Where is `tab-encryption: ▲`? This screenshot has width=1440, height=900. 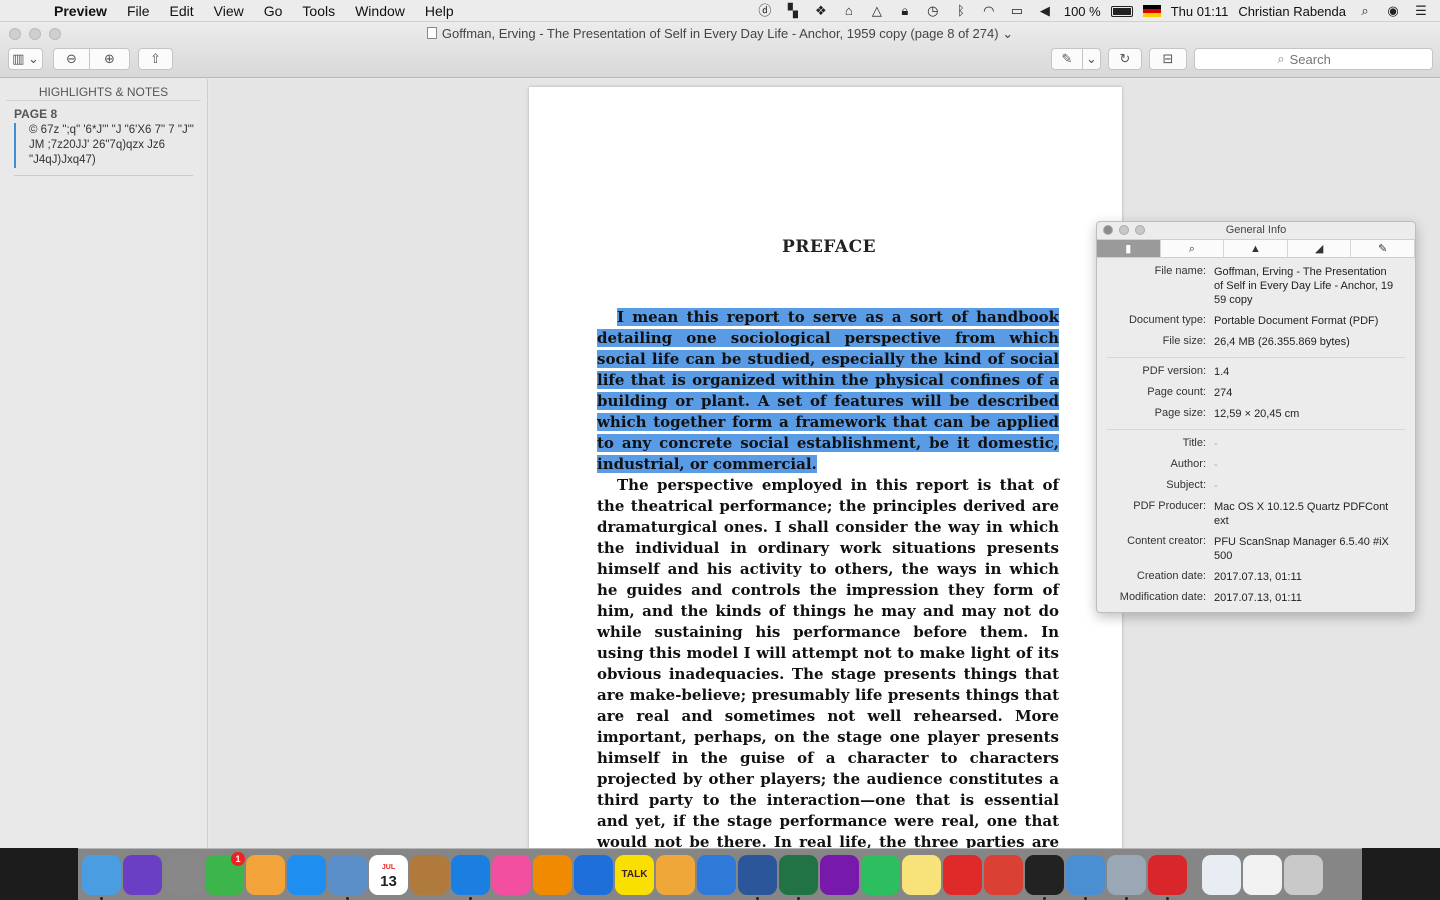
tab-encryption: ▲ is located at coordinates (1256, 248).